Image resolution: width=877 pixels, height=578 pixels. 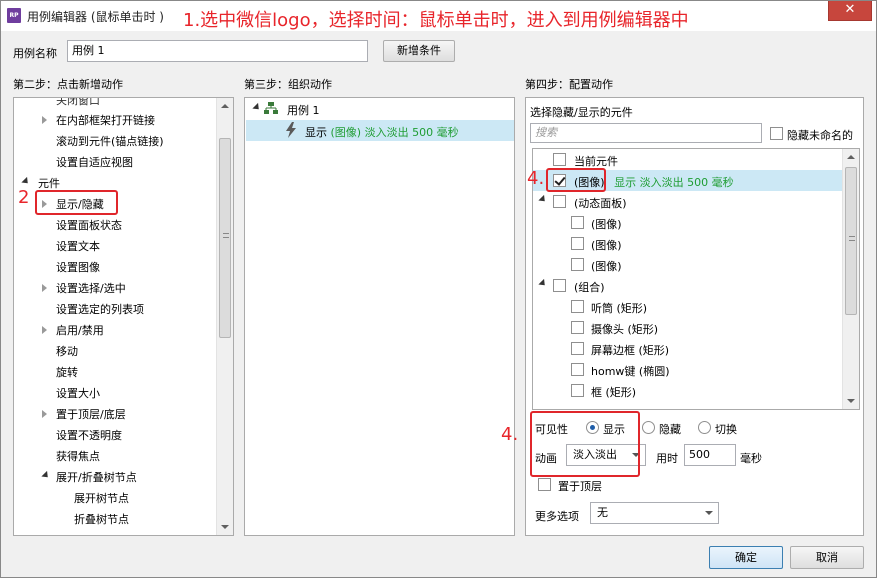 I want to click on widget-rect: 听筒 (矩形), so click(x=619, y=308).